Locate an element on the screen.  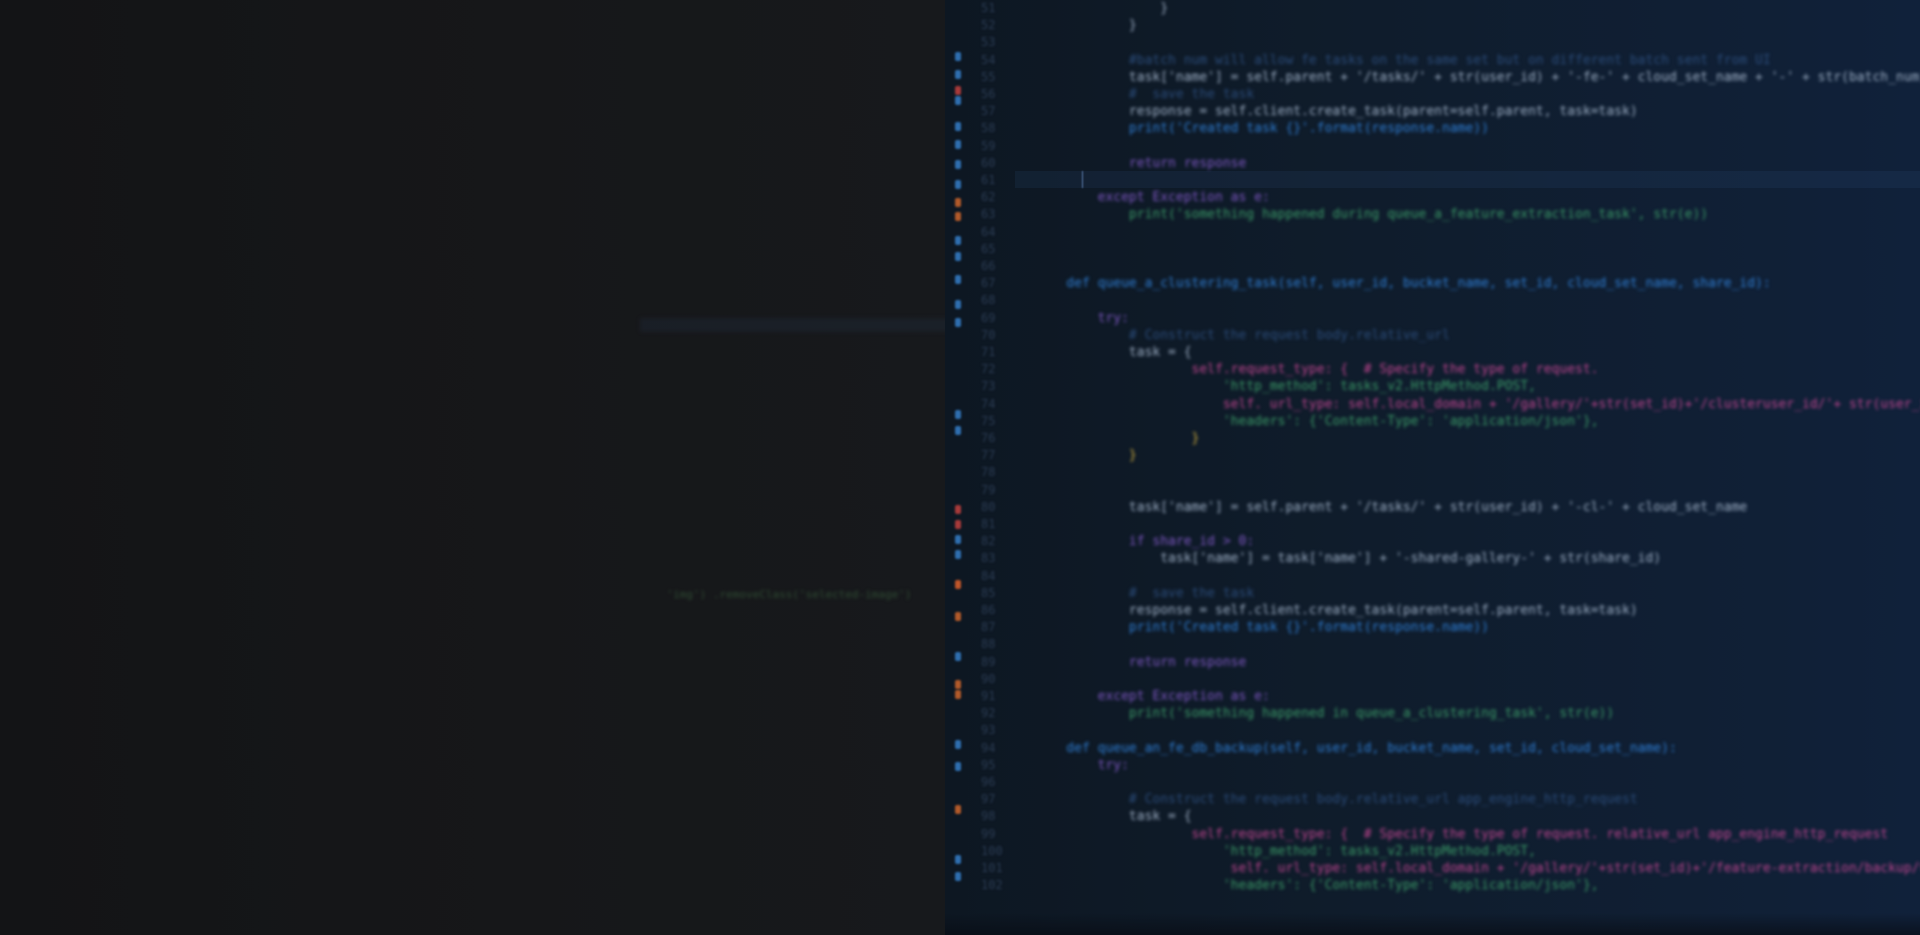
line-number: 57 is located at coordinates (988, 111).